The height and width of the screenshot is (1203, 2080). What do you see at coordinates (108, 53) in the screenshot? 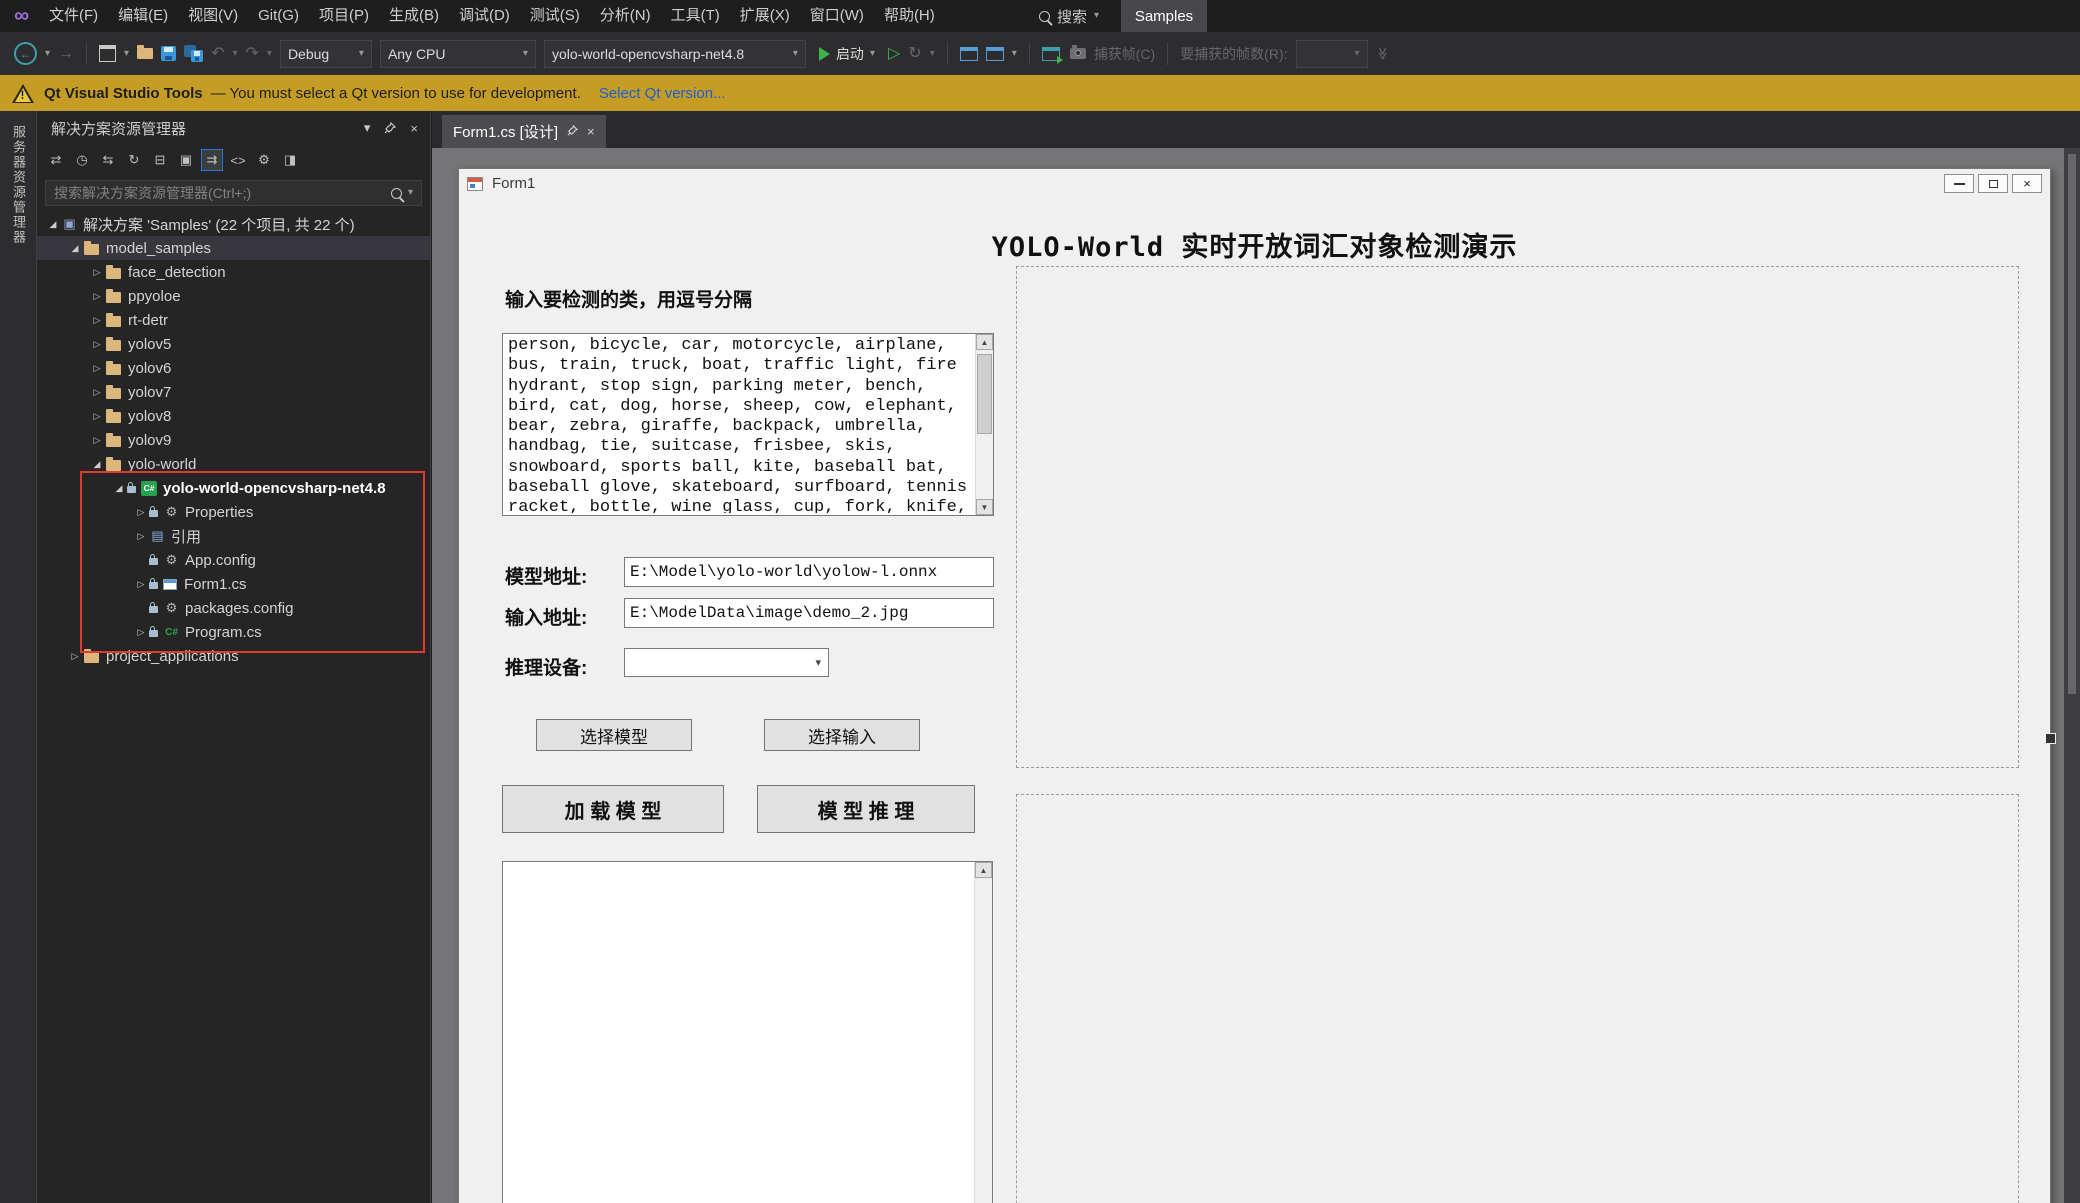
I see `new-project-icon` at bounding box center [108, 53].